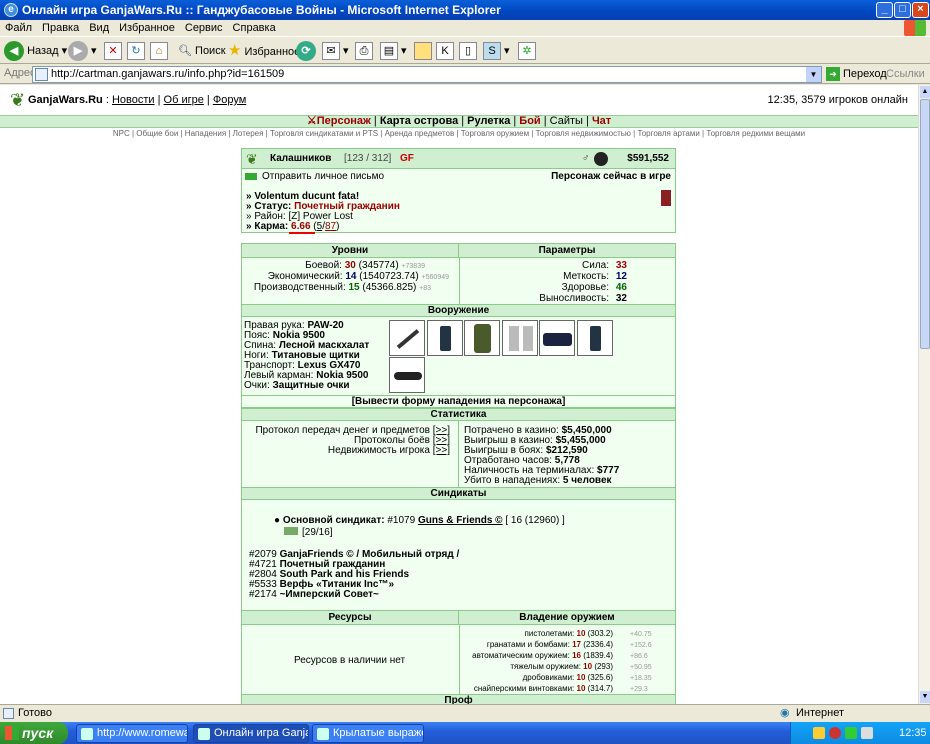  Describe the element at coordinates (229, 100) in the screenshot. I see `forum-link: Форум` at that location.